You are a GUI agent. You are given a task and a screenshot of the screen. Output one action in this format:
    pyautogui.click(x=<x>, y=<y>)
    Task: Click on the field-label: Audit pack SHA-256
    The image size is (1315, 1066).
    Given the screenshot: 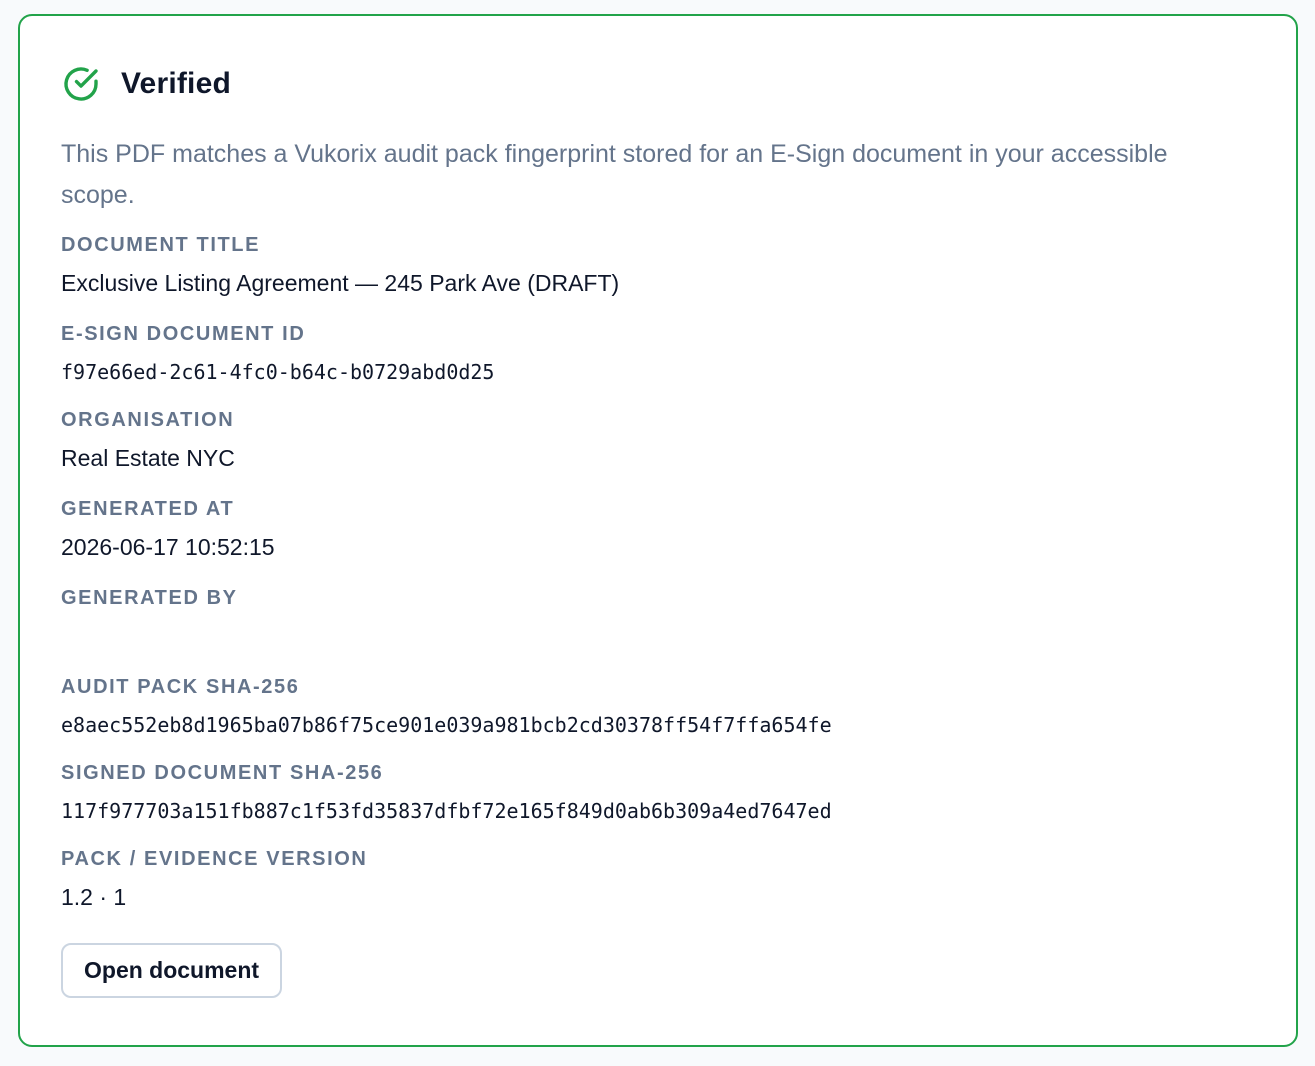 What is the action you would take?
    pyautogui.click(x=180, y=687)
    